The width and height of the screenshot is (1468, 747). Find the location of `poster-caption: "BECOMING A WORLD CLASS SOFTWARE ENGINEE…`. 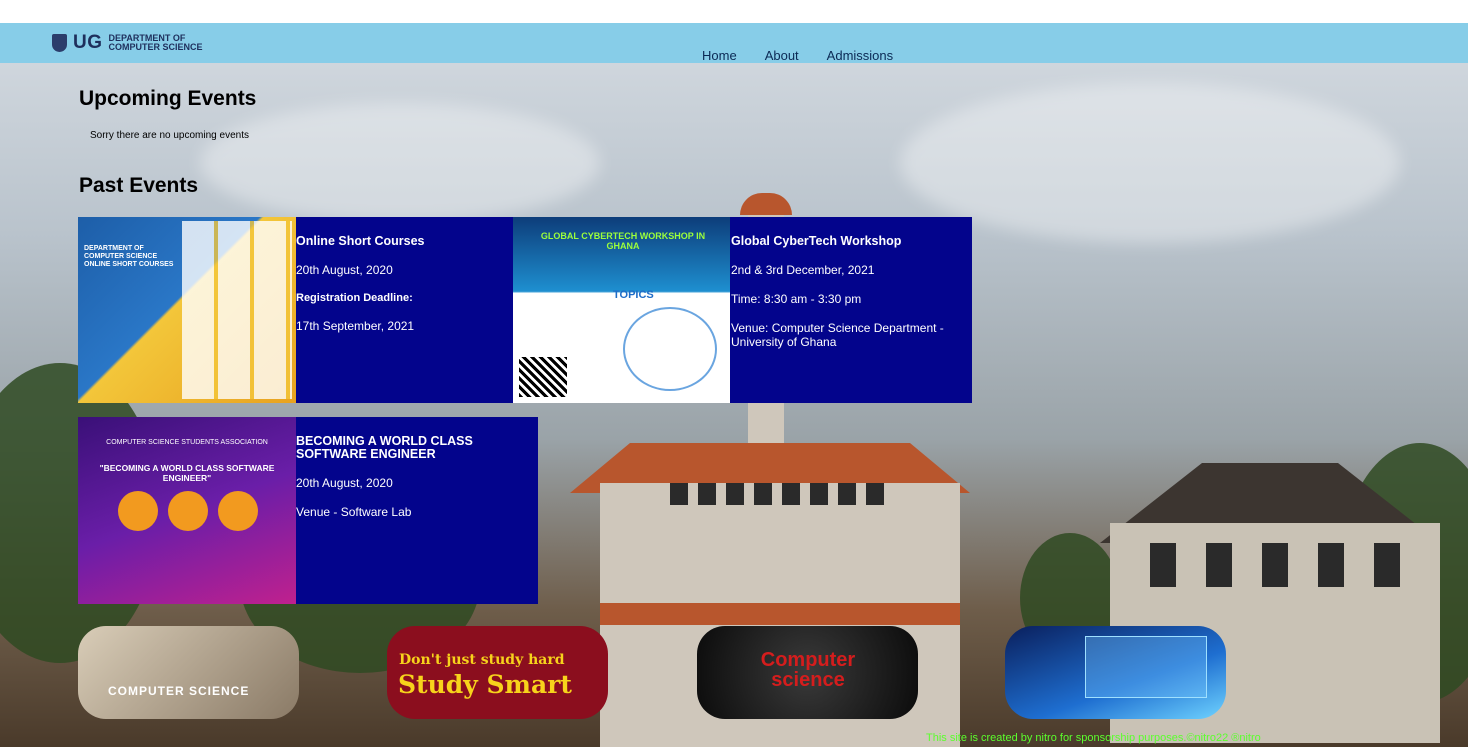

poster-caption: "BECOMING A WORLD CLASS SOFTWARE ENGINEE… is located at coordinates (187, 473).